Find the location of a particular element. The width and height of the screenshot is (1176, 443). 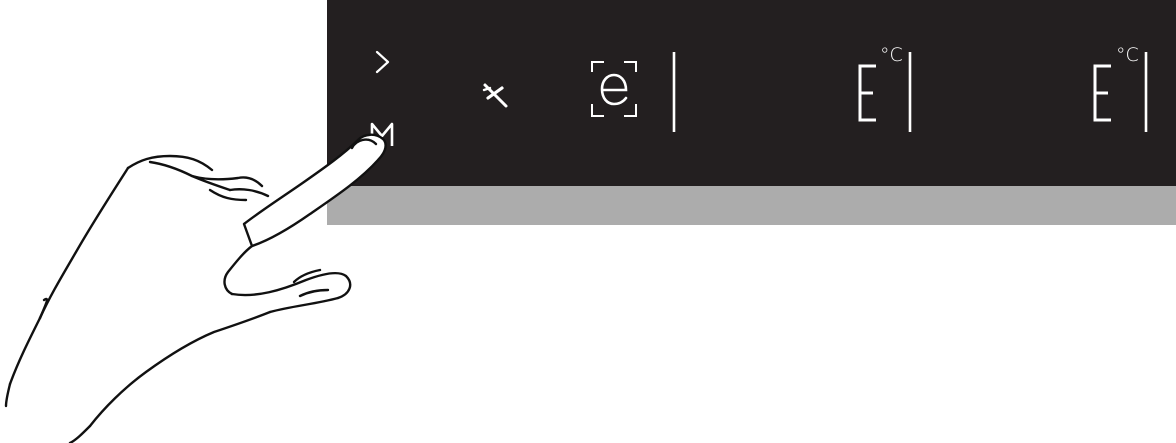

airplane-icon is located at coordinates (496, 96).